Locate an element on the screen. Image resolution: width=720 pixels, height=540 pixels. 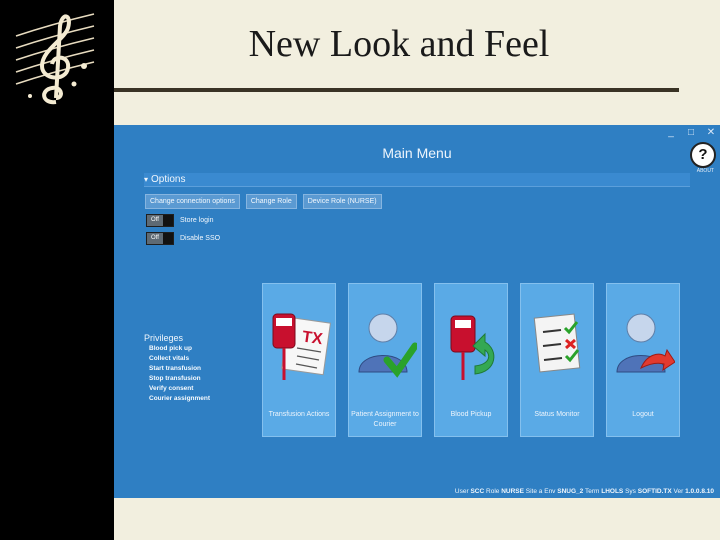
tile-label: Transfusion Actions is located at coordinates (299, 414).